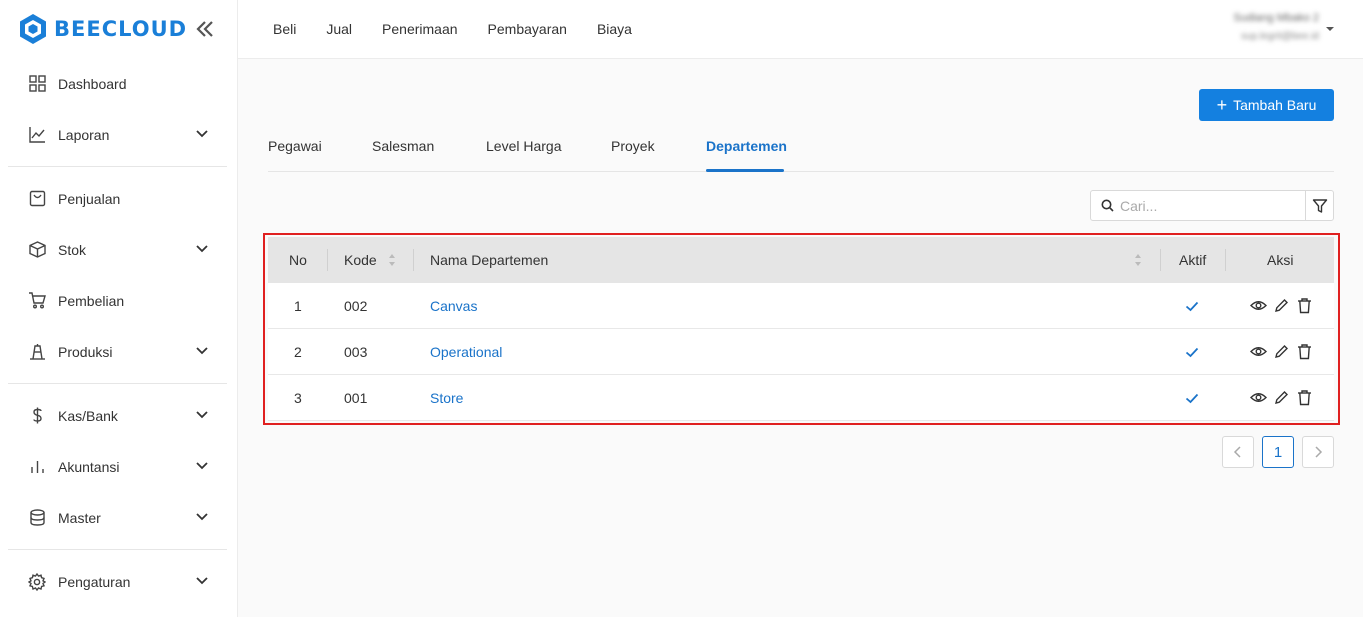  What do you see at coordinates (1205, 205) in the screenshot?
I see `search-input` at bounding box center [1205, 205].